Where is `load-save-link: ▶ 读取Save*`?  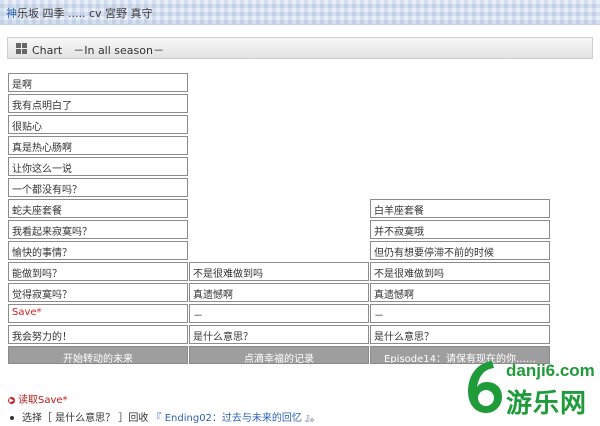 load-save-link: ▶ 读取Save* is located at coordinates (38, 398).